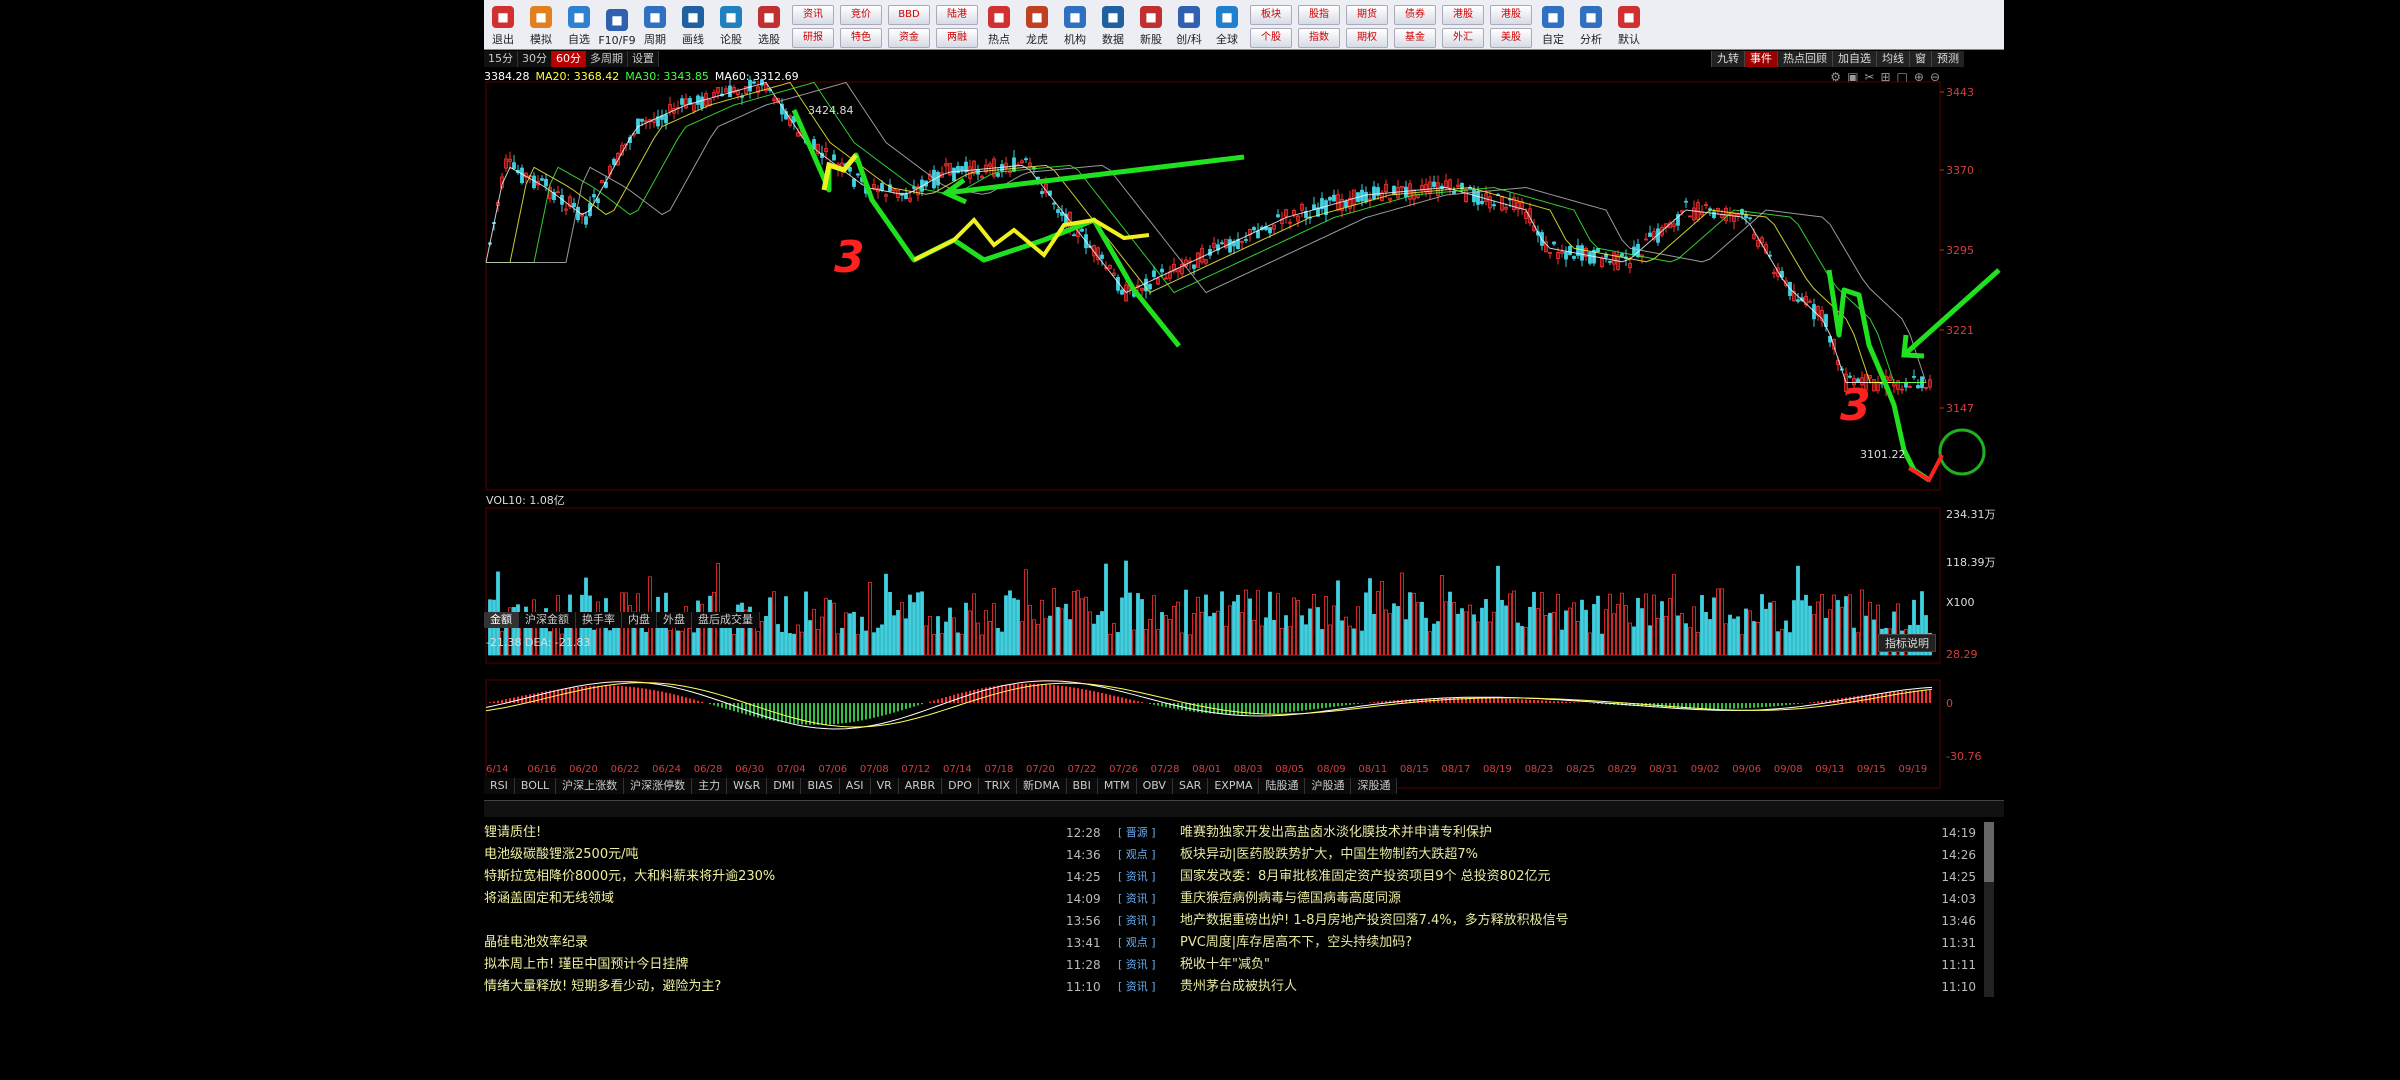  What do you see at coordinates (1271, 14) in the screenshot?
I see `quick-button: 板块` at bounding box center [1271, 14].